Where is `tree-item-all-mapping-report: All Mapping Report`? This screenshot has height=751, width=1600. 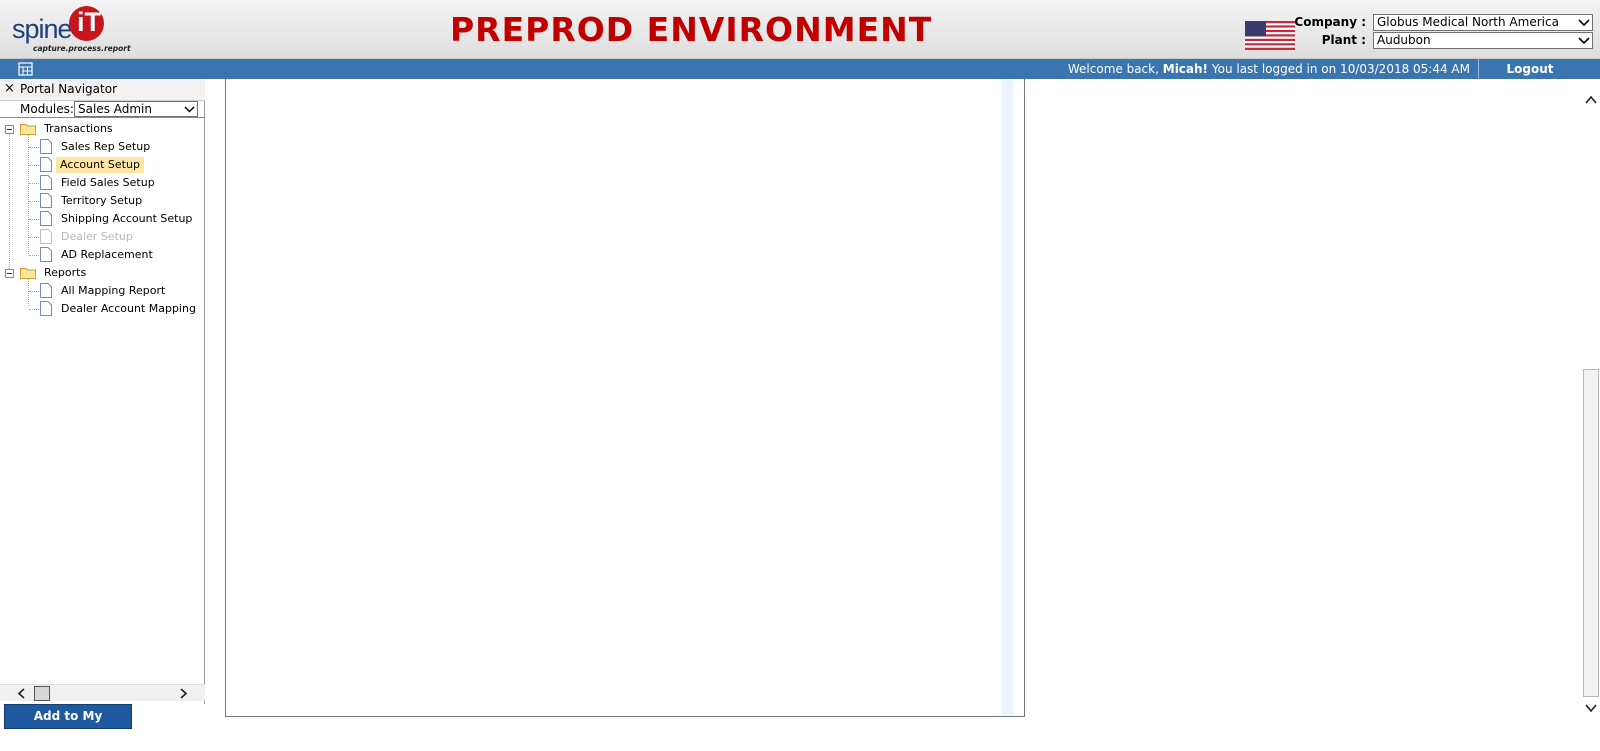
tree-item-all-mapping-report: All Mapping Report is located at coordinates (100, 291).